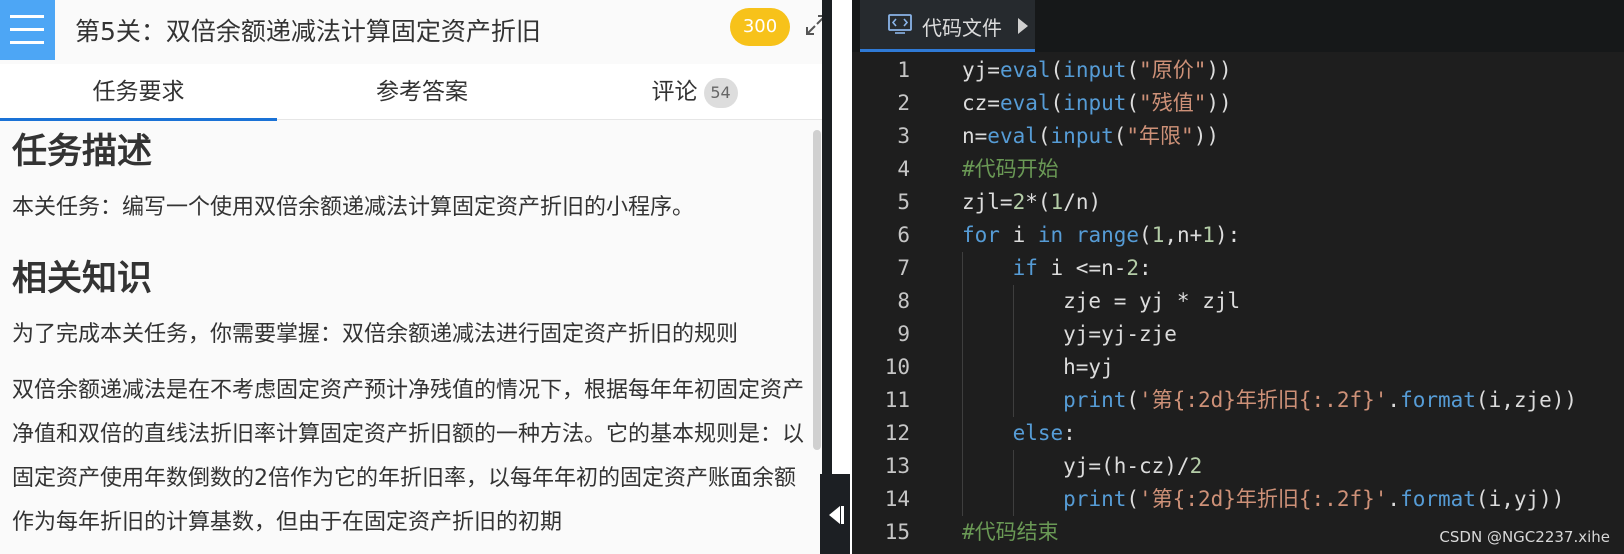  What do you see at coordinates (903, 268) in the screenshot?
I see `line-number: 7` at bounding box center [903, 268].